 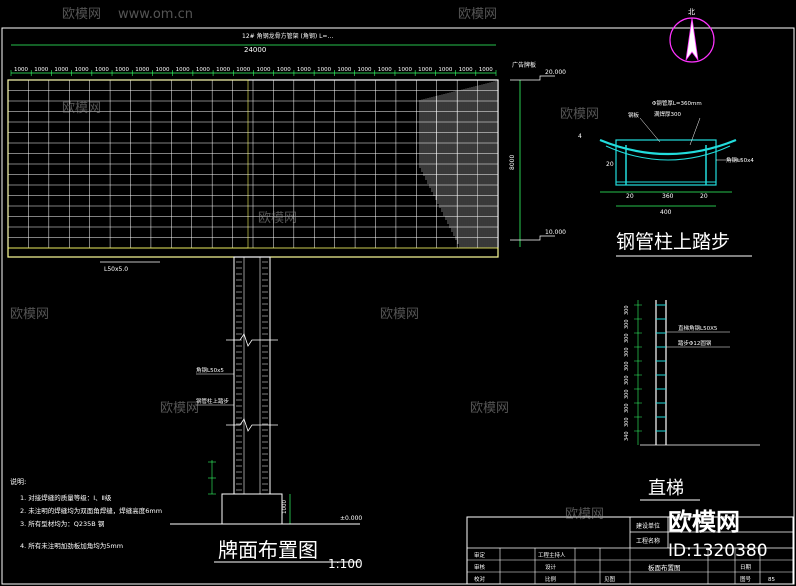 What do you see at coordinates (489, 408) in the screenshot?
I see `watermark-brand-9: 欧模网` at bounding box center [489, 408].